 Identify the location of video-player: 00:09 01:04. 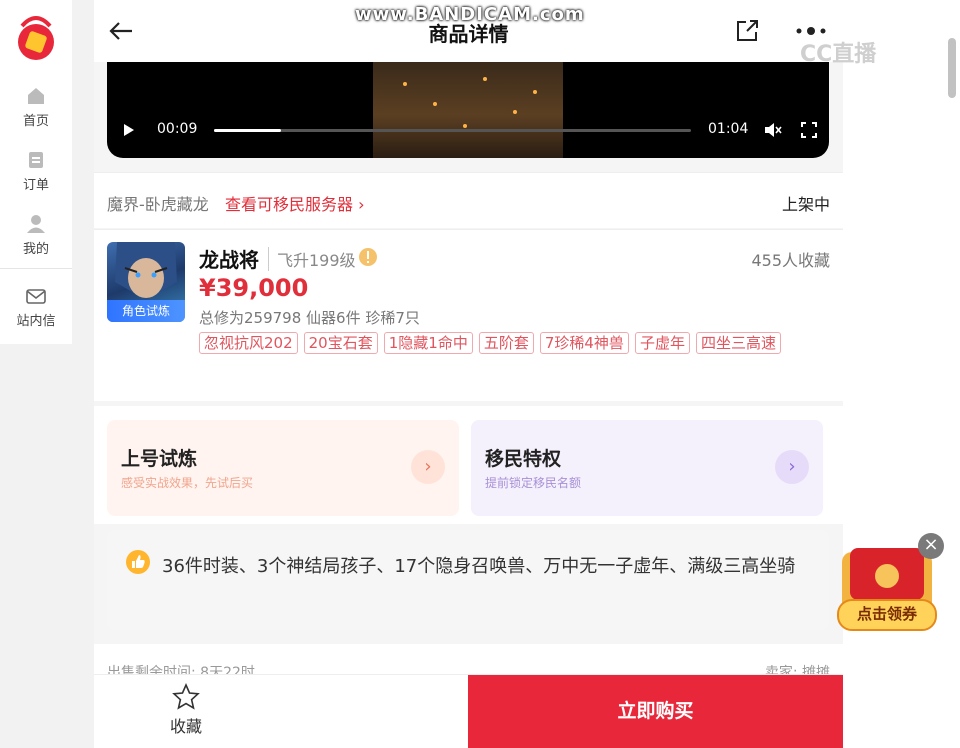
(468, 110).